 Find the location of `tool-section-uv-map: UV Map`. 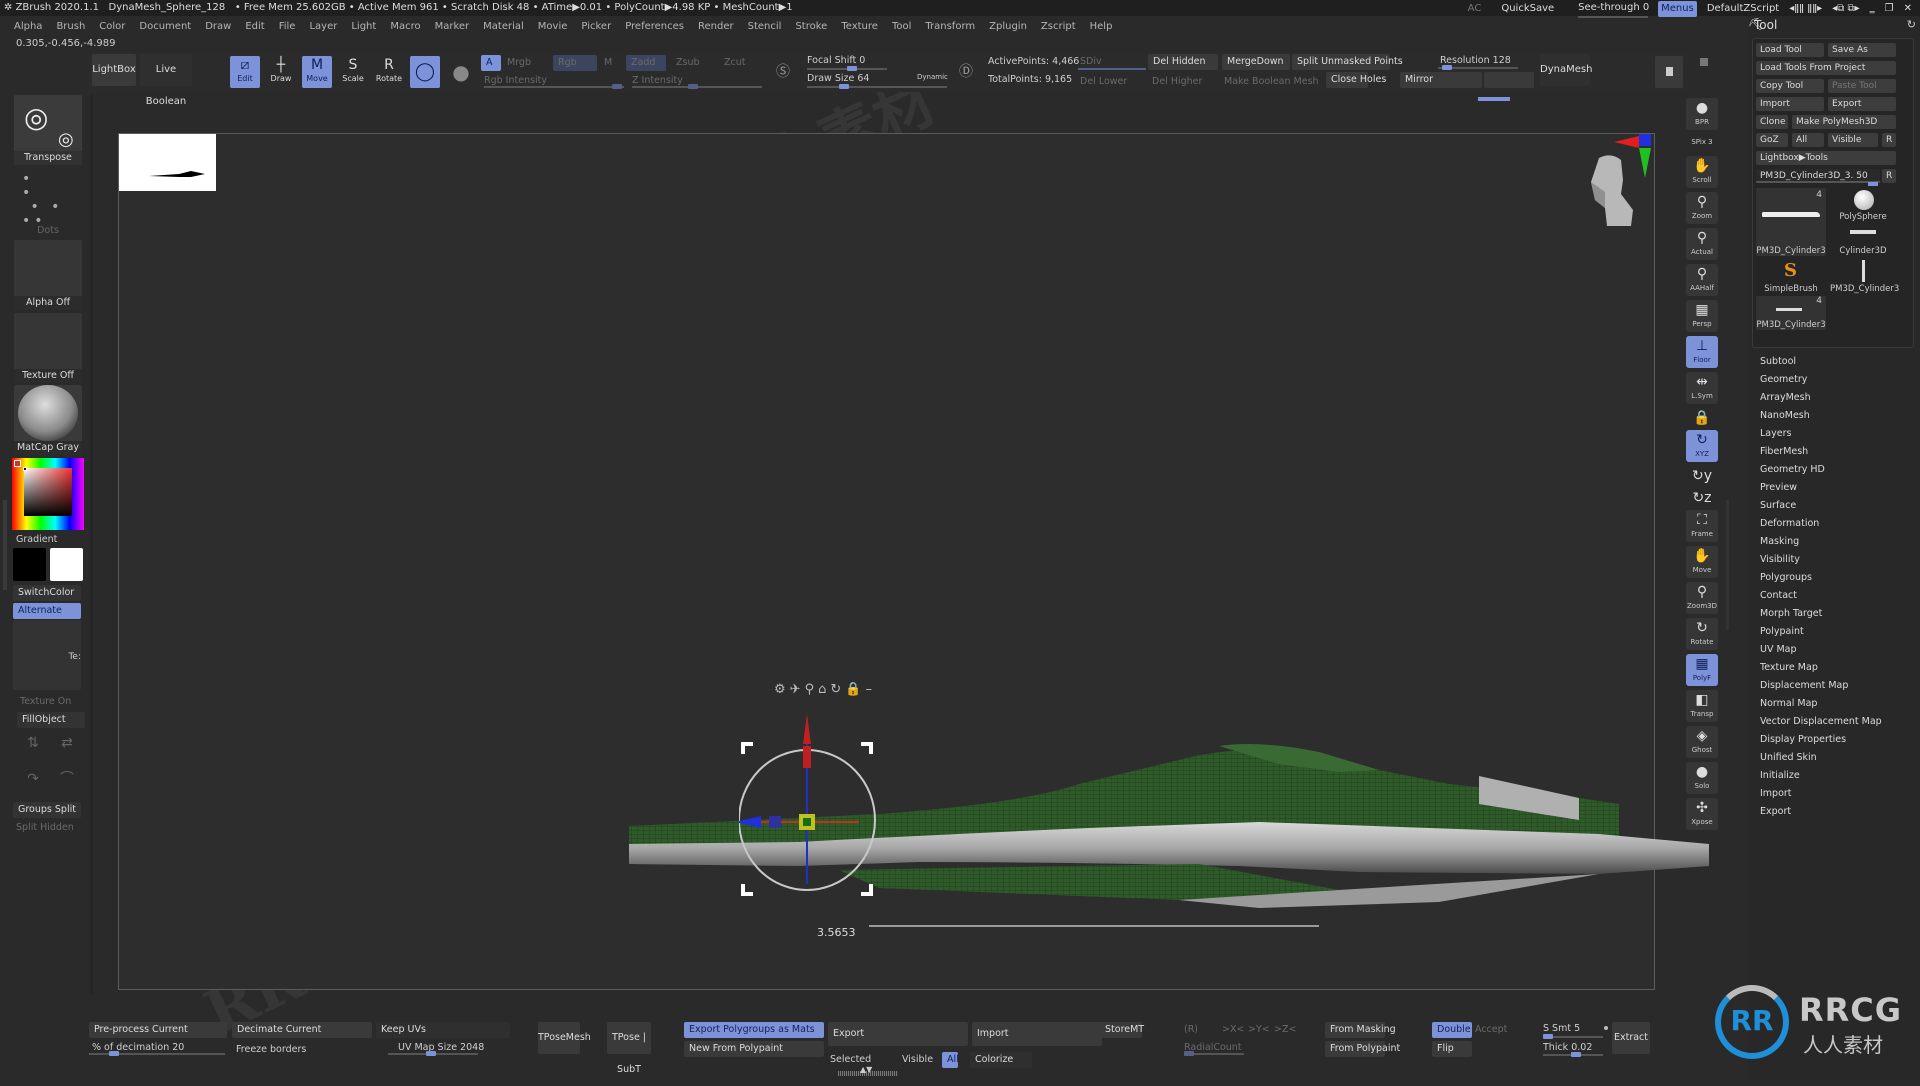

tool-section-uv-map: UV Map is located at coordinates (1778, 650).